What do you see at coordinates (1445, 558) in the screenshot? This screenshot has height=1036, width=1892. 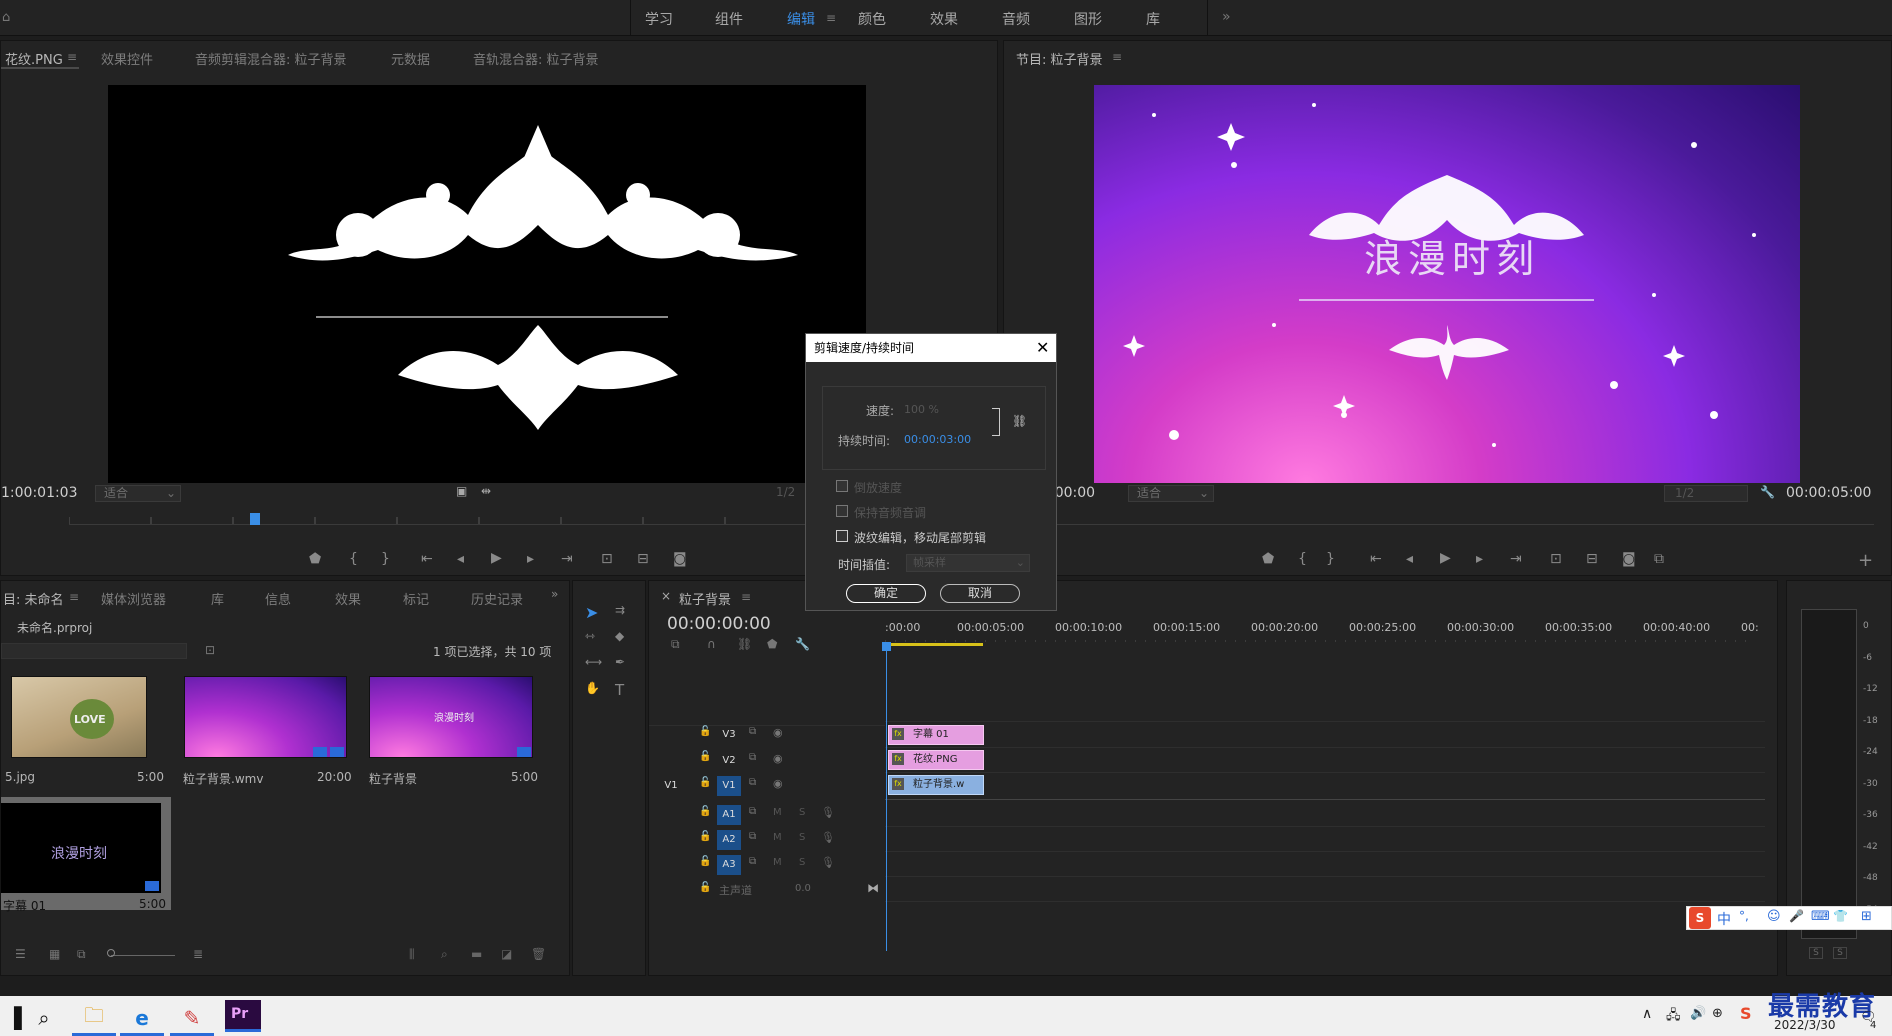 I see `play-icon: ▶` at bounding box center [1445, 558].